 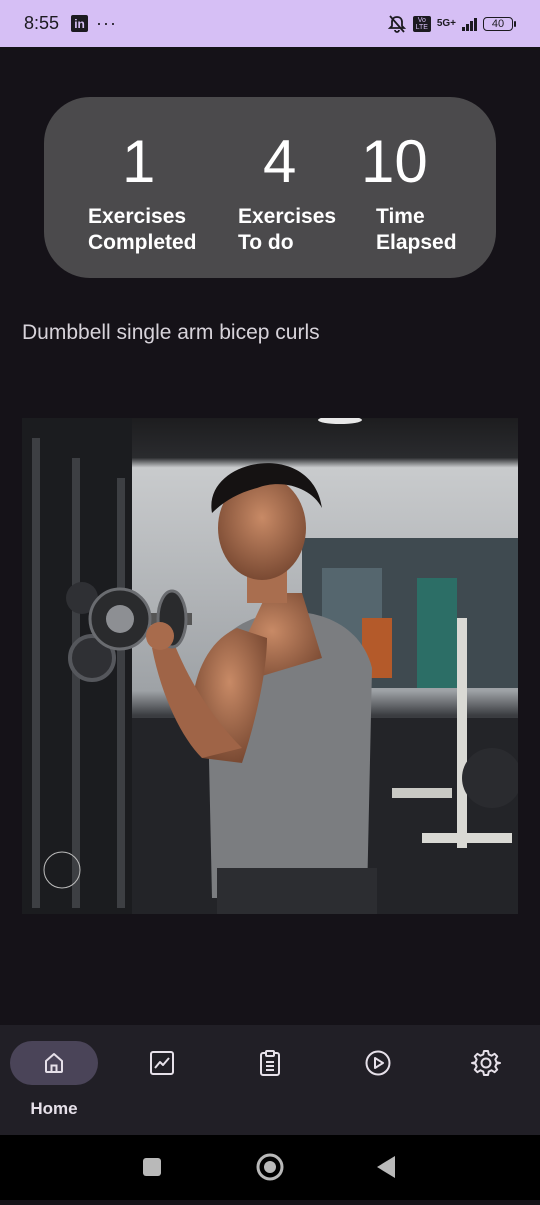 What do you see at coordinates (469, 24) in the screenshot?
I see `signal-icon` at bounding box center [469, 24].